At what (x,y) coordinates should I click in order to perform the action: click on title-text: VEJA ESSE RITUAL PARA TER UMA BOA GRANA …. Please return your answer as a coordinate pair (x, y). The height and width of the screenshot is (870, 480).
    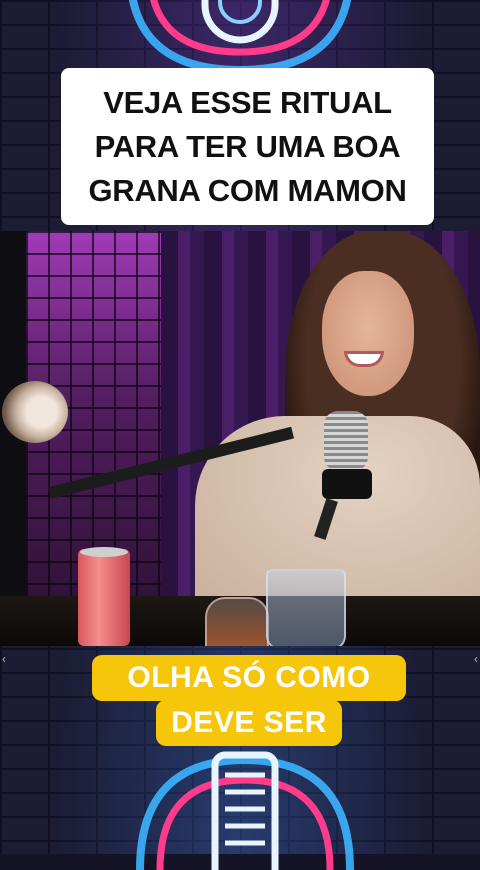
    Looking at the image, I should click on (247, 146).